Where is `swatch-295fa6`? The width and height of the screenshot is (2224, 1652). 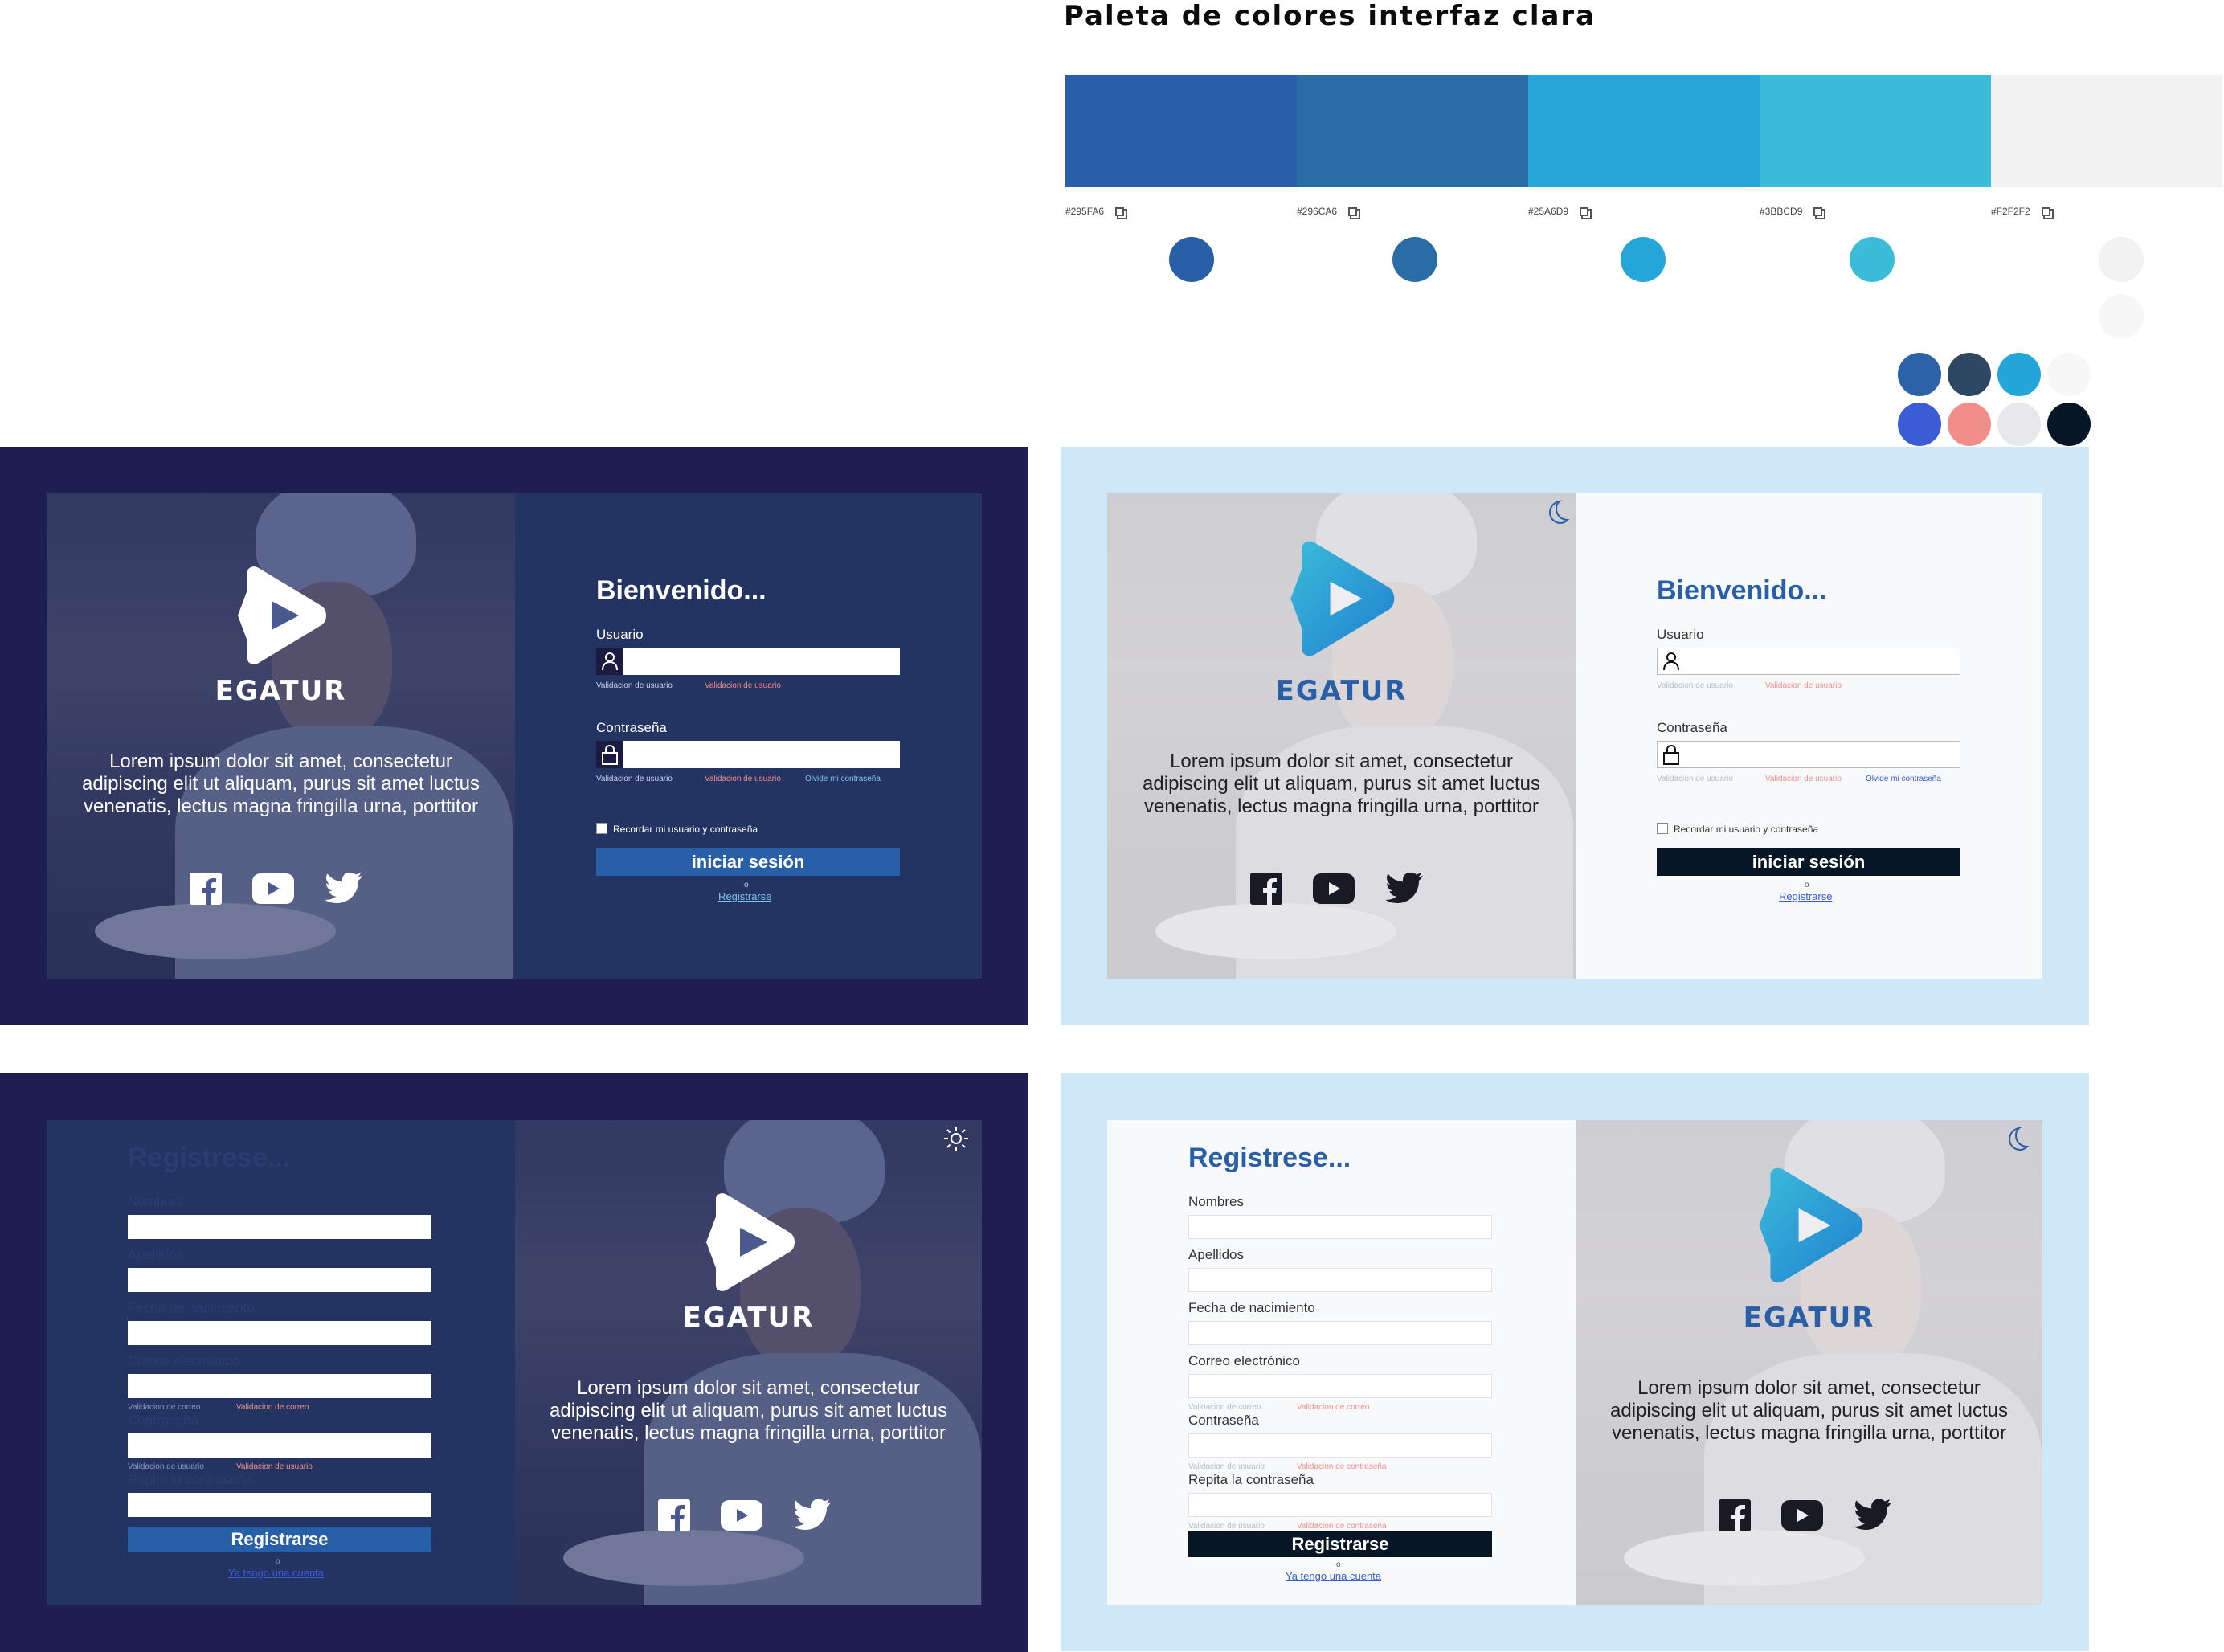 swatch-295fa6 is located at coordinates (1181, 131).